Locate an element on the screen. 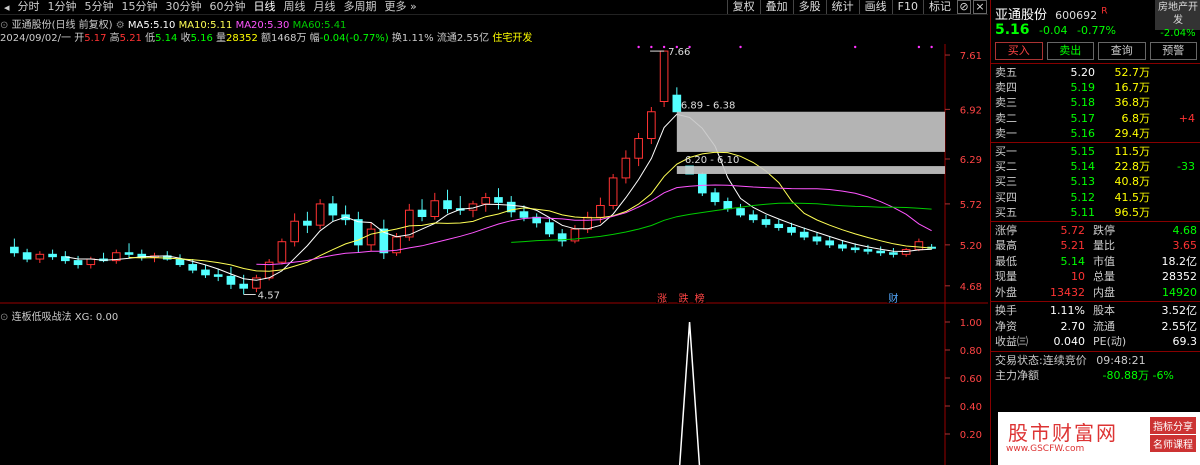  buy-row: 买一 5.15 11.5万 is located at coordinates (1095, 151).